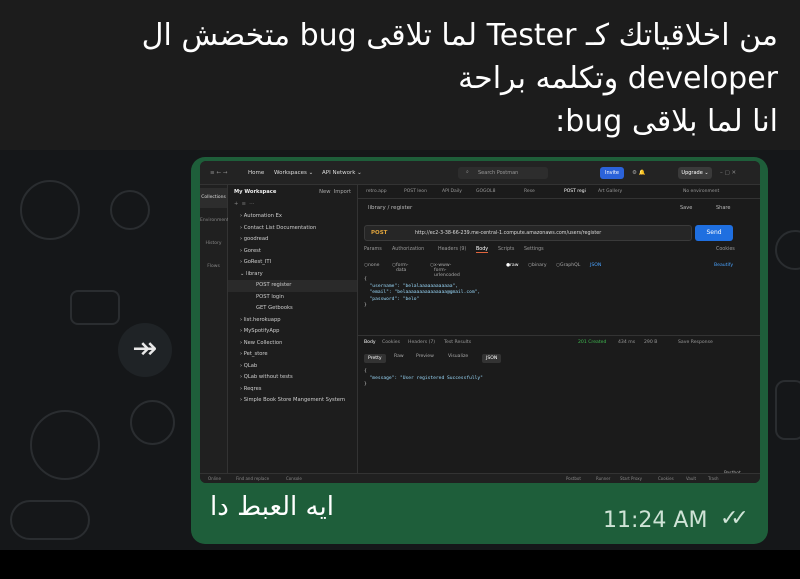 This screenshot has width=800, height=579. Describe the element at coordinates (373, 249) in the screenshot. I see `tab-params: Params` at that location.